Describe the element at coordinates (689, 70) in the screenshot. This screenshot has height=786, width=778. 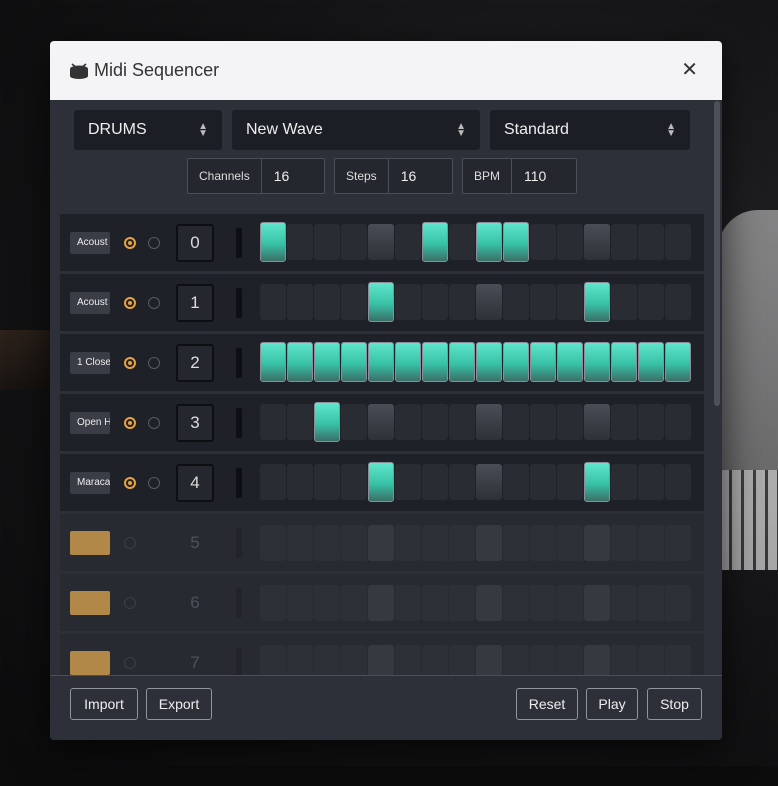
I see `close-icon: ✕` at that location.